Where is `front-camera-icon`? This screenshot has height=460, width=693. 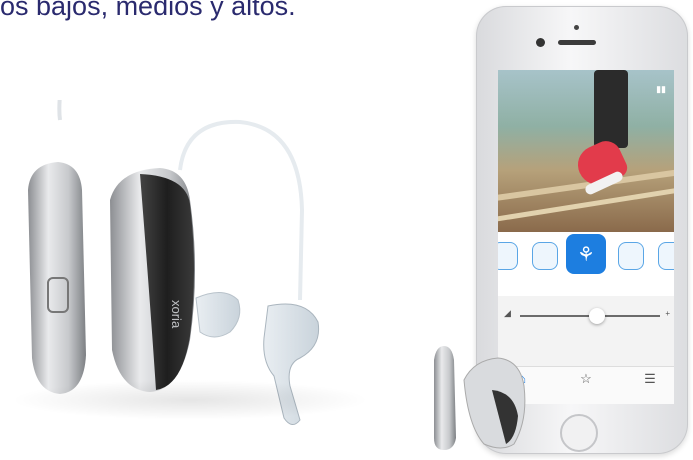 front-camera-icon is located at coordinates (576, 27).